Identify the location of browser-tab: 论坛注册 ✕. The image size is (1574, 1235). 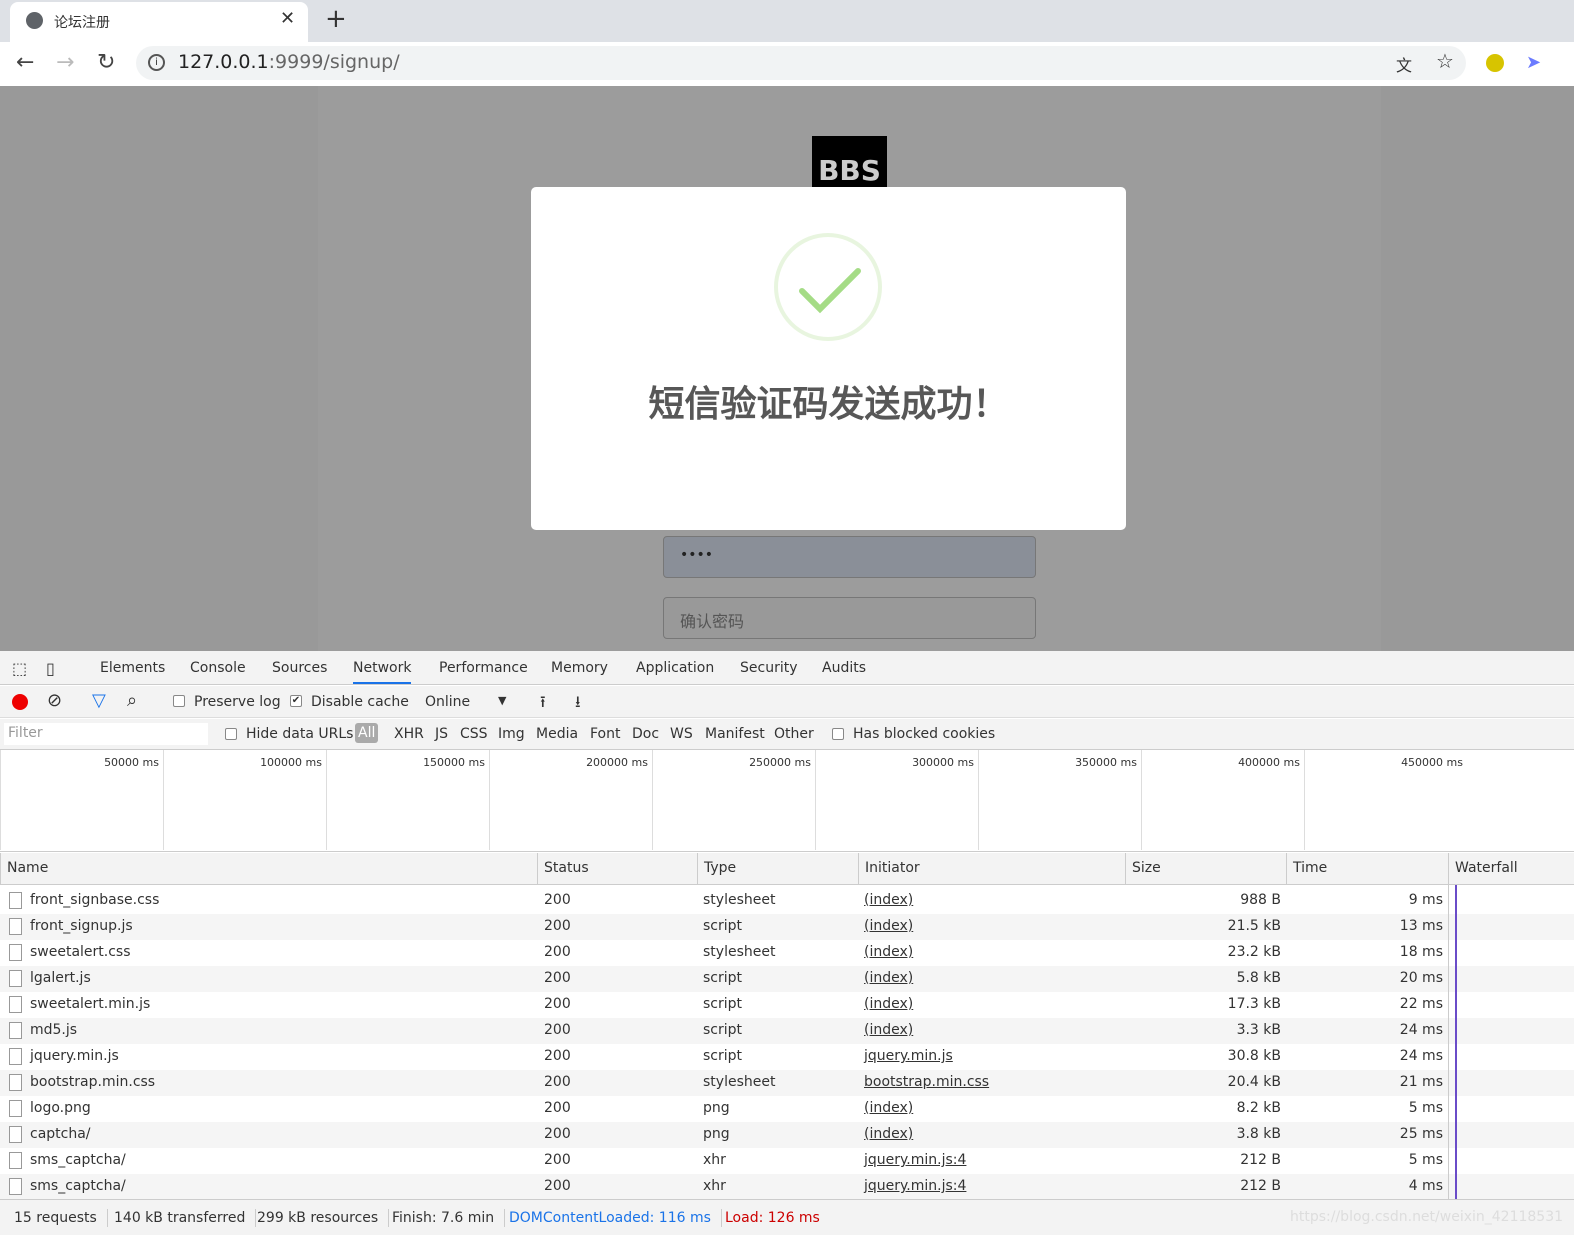
(159, 22).